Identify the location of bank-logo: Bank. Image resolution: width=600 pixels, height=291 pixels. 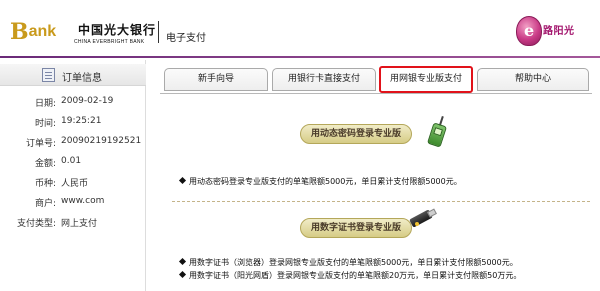
(33, 32).